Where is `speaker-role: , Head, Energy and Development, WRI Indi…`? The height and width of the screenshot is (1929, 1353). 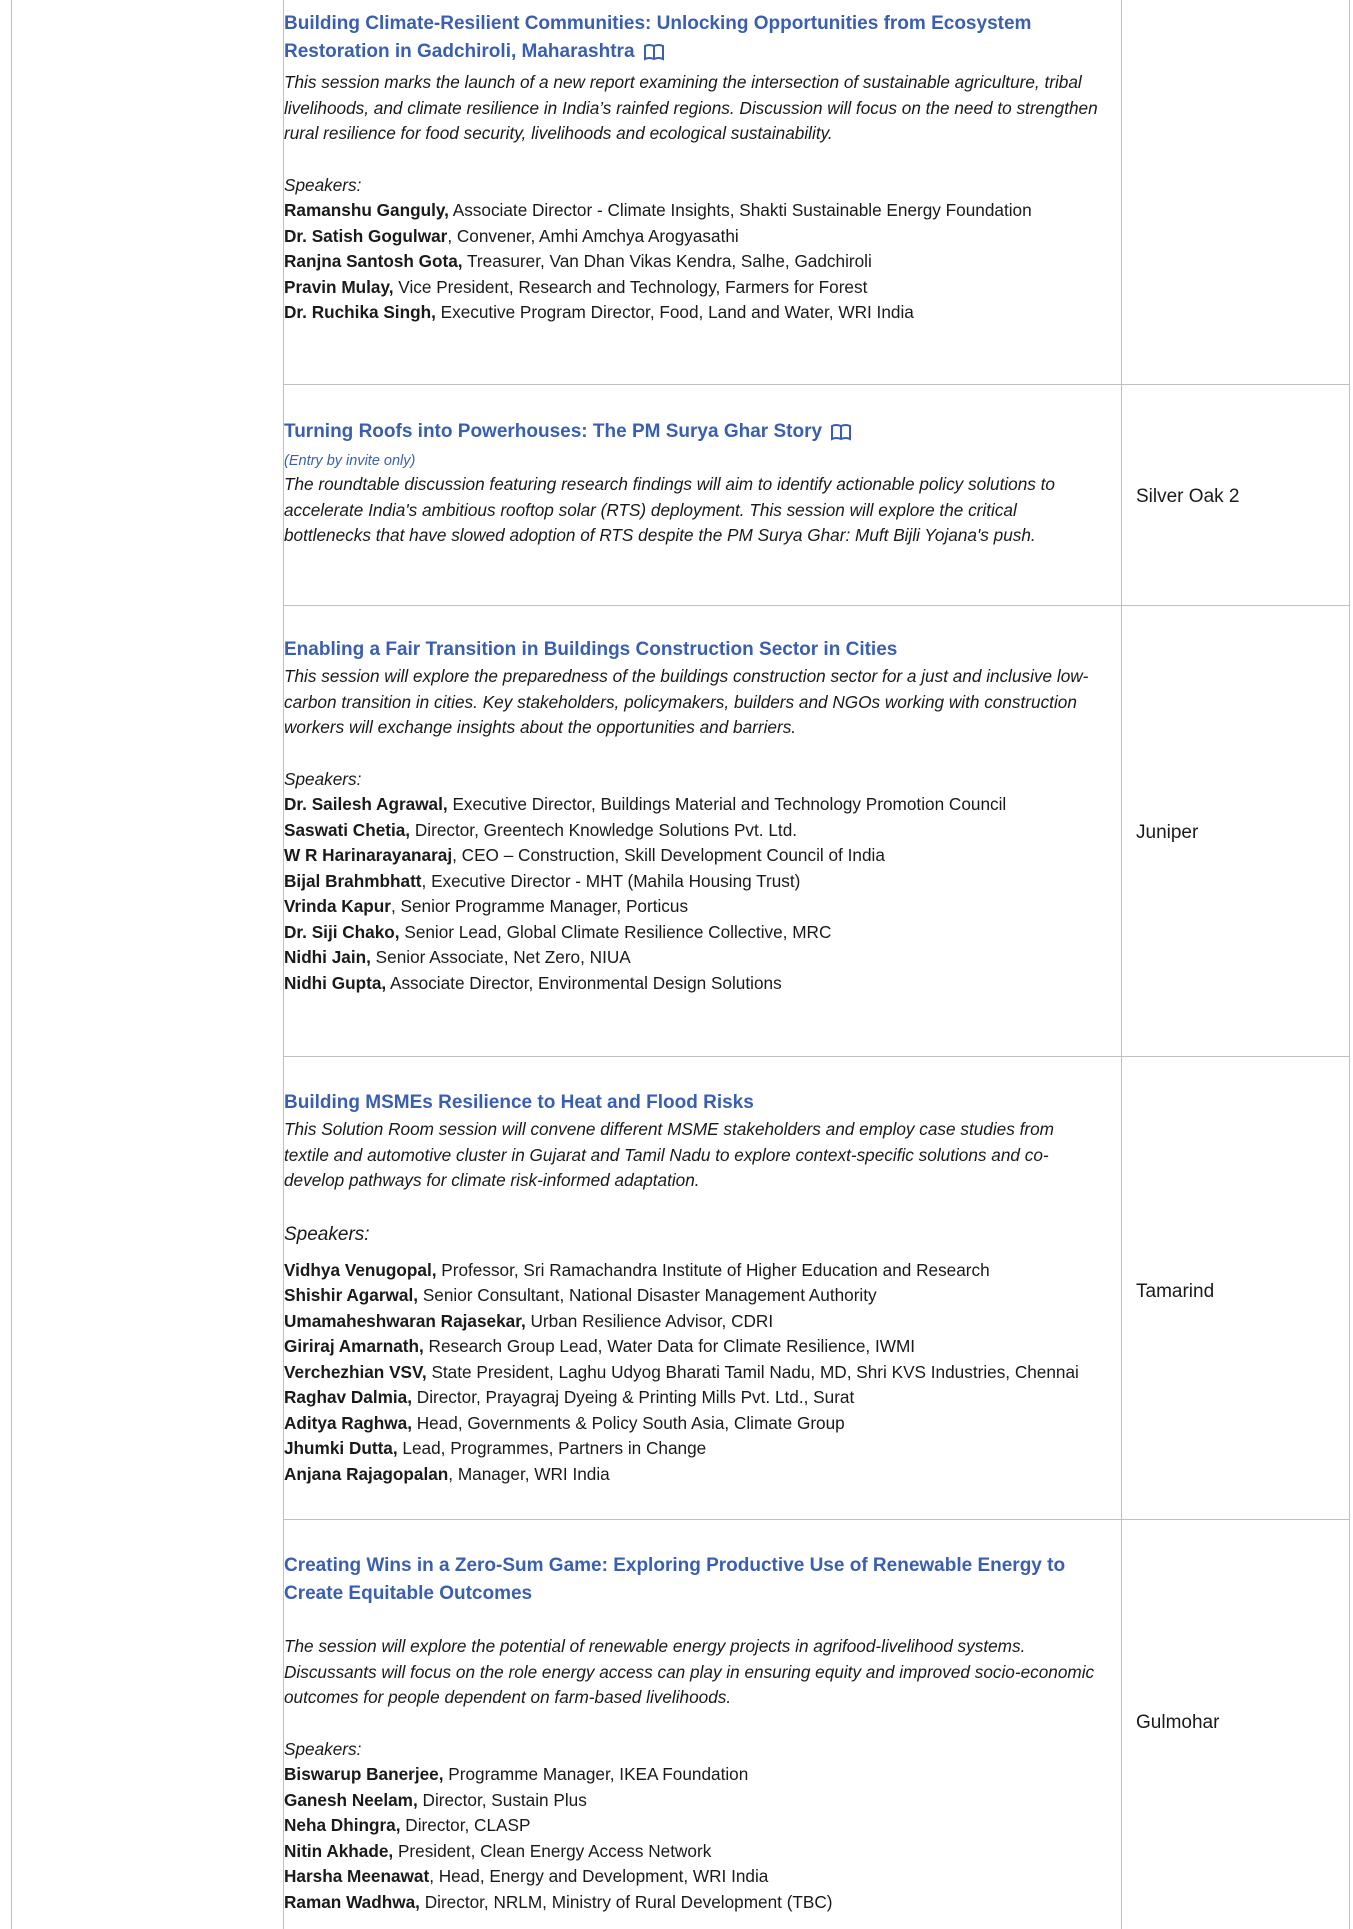
speaker-role: , Head, Energy and Development, WRI Indi… is located at coordinates (599, 1876).